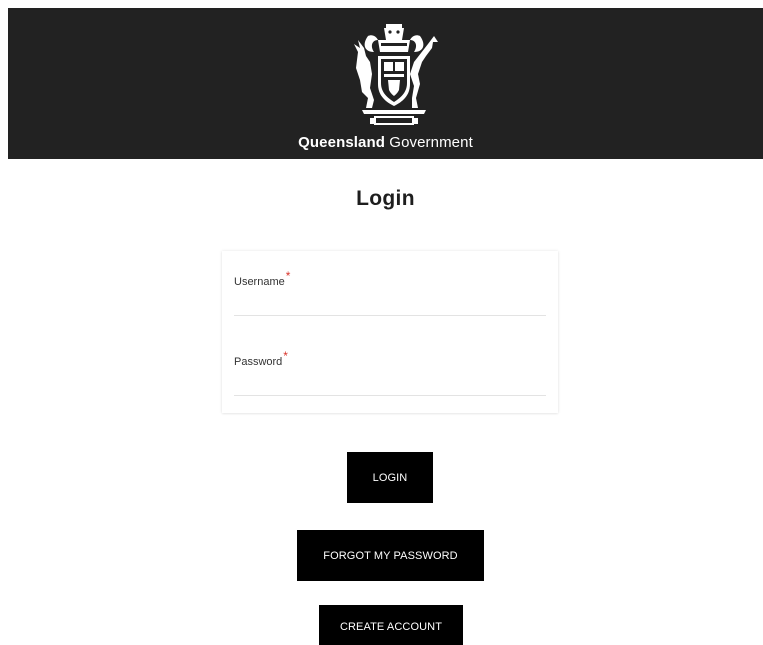  What do you see at coordinates (390, 374) in the screenshot?
I see `password-field: Password*` at bounding box center [390, 374].